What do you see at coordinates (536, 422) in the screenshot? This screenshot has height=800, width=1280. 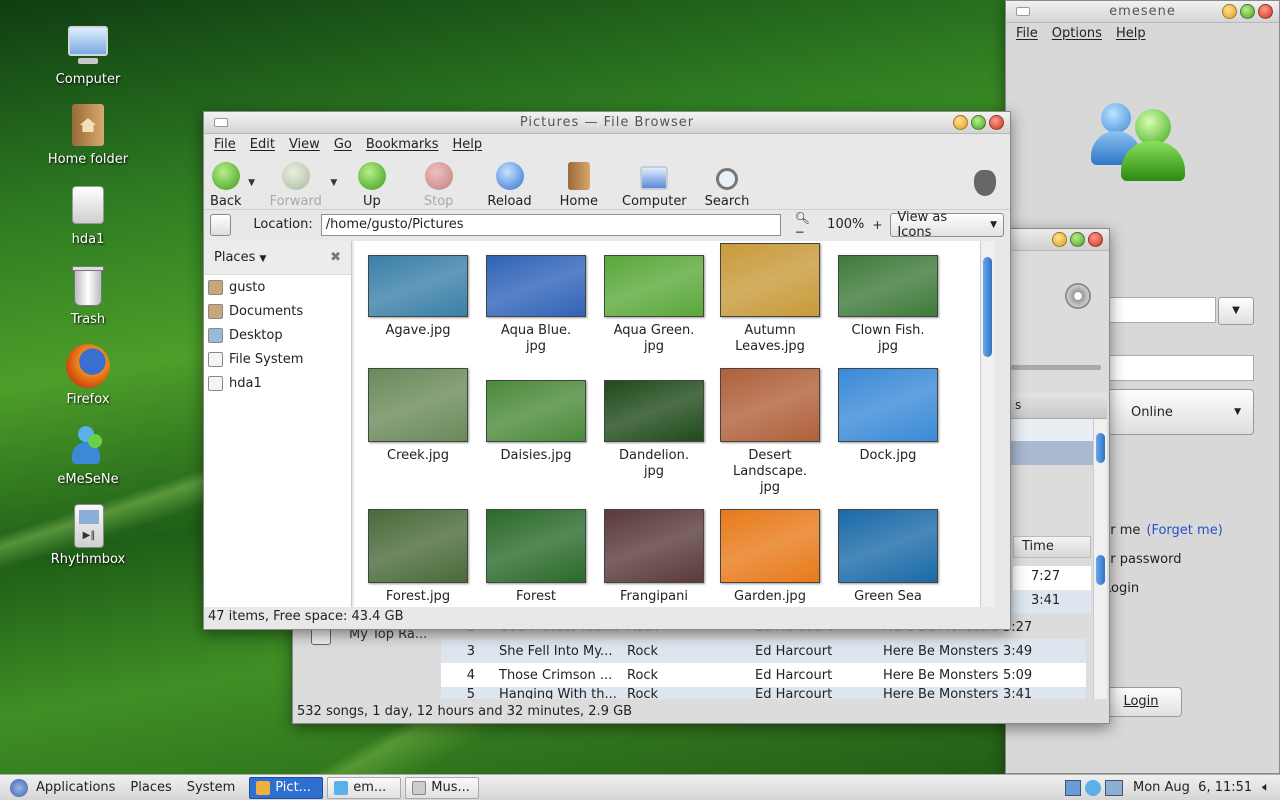 I see `file-item: Daisies.jpg` at bounding box center [536, 422].